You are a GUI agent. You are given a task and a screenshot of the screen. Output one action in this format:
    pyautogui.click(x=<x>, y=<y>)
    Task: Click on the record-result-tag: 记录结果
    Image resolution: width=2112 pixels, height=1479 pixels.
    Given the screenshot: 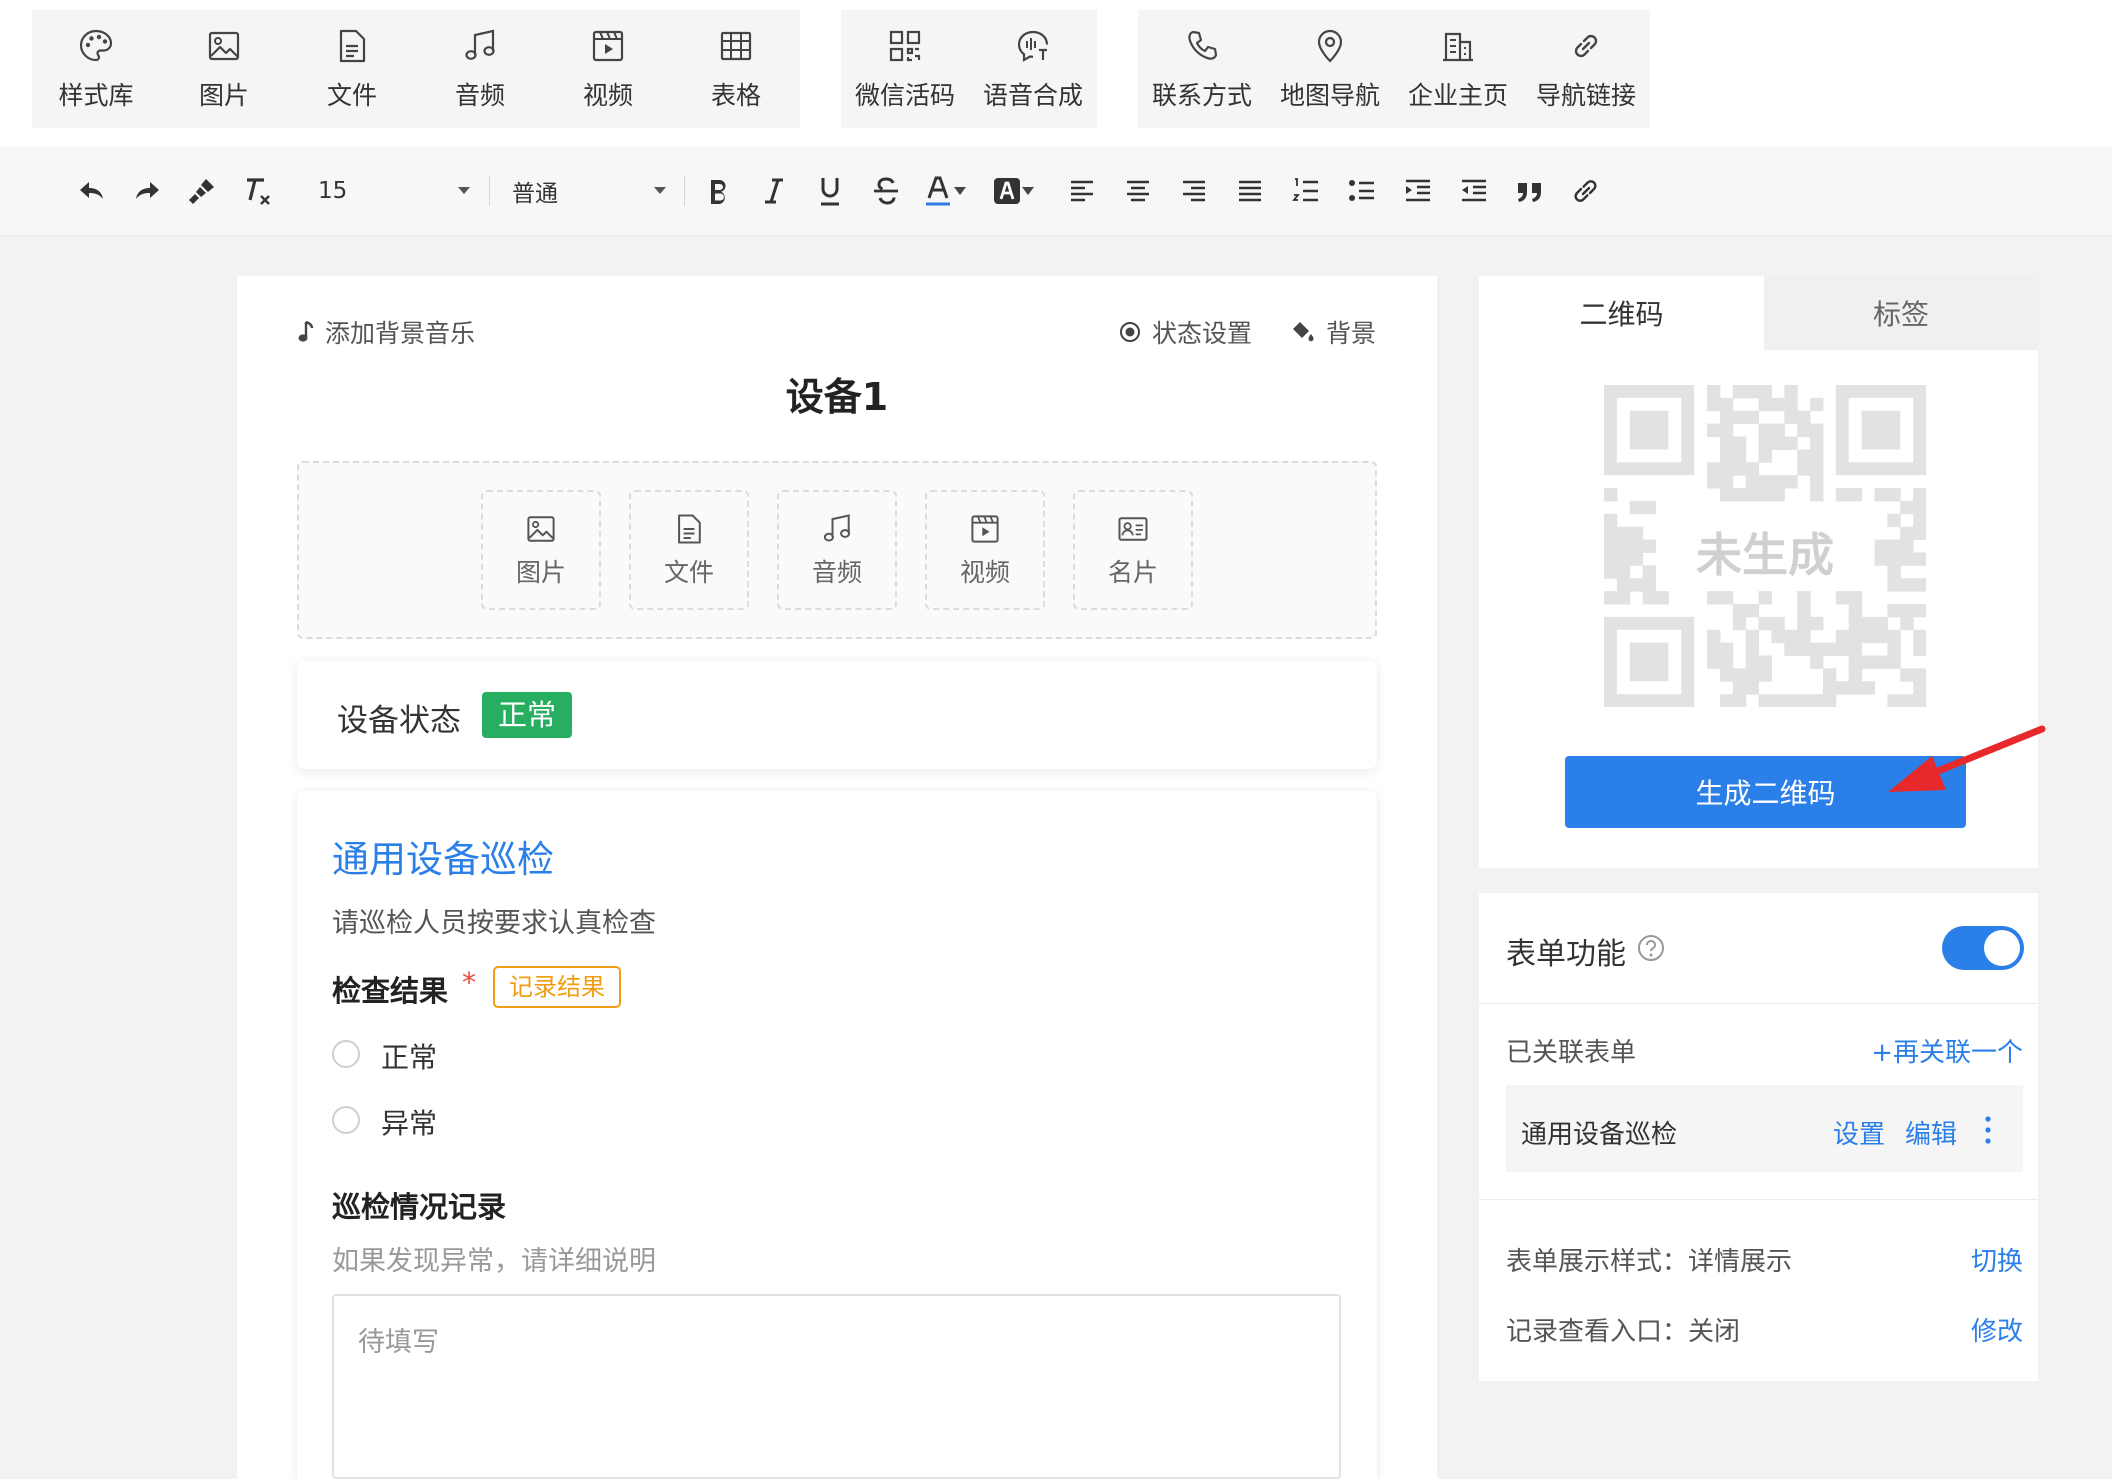 What is the action you would take?
    pyautogui.click(x=557, y=987)
    